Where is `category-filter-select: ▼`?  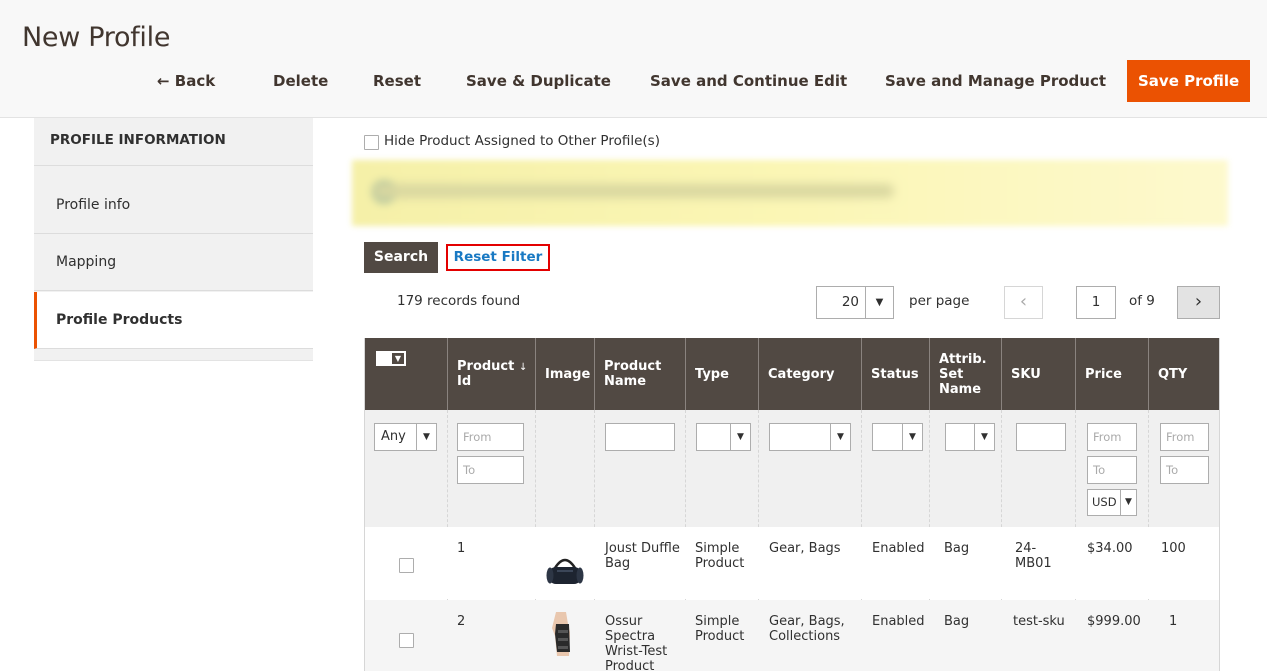
category-filter-select: ▼ is located at coordinates (810, 437).